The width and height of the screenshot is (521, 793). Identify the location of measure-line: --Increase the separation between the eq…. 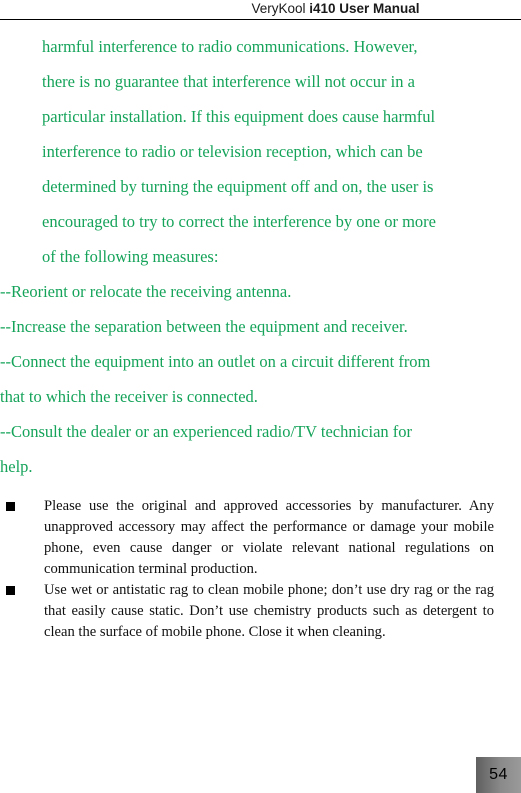
(204, 326).